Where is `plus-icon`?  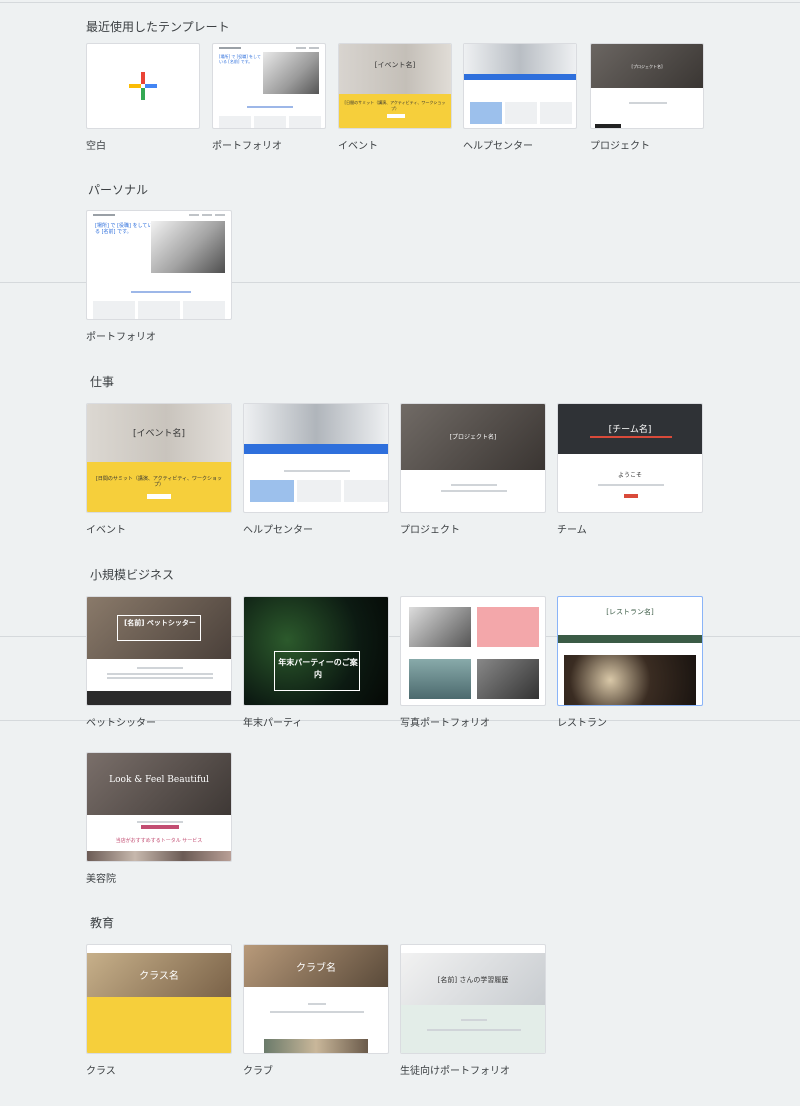 plus-icon is located at coordinates (143, 86).